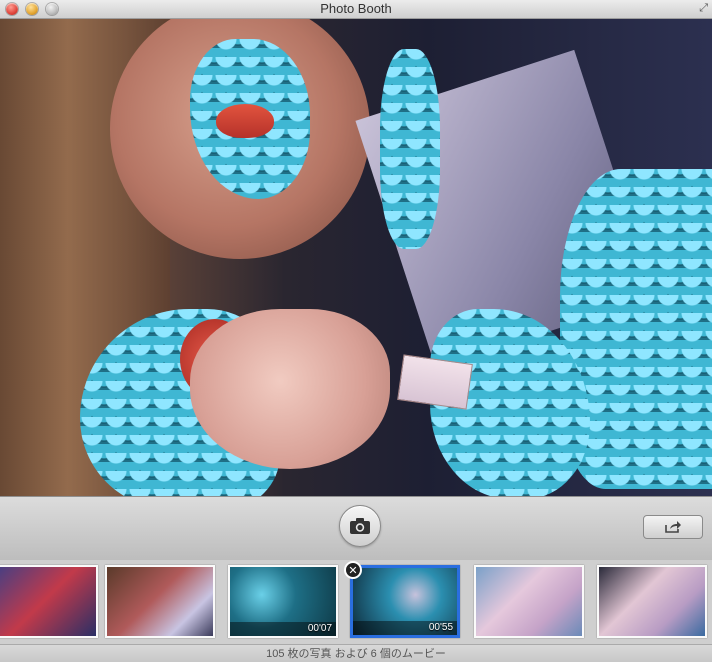 This screenshot has height=662, width=712. What do you see at coordinates (435, 382) in the screenshot?
I see `preview-card` at bounding box center [435, 382].